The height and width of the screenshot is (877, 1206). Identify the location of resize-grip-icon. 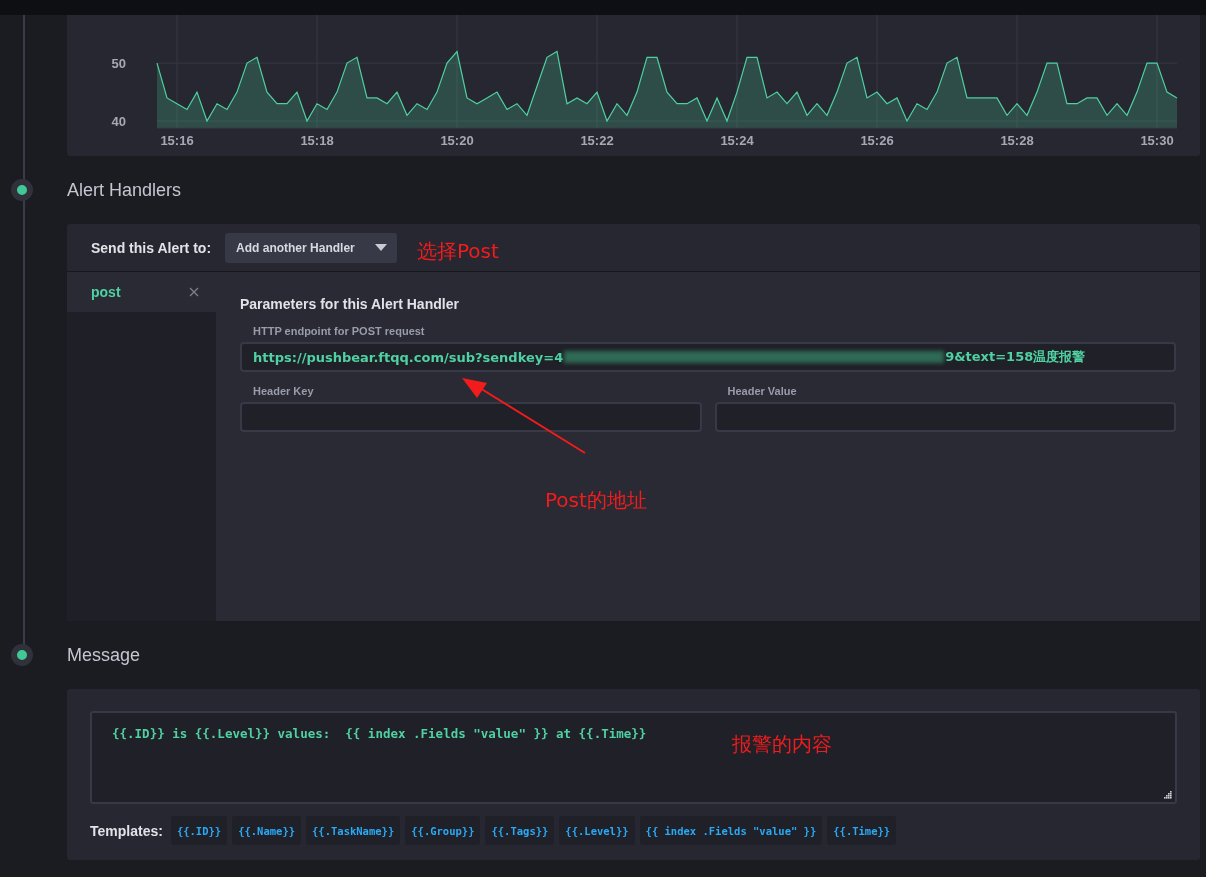
(1168, 795).